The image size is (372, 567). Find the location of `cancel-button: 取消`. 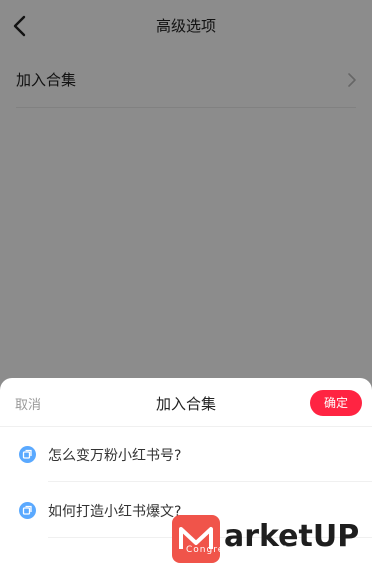

cancel-button: 取消 is located at coordinates (28, 403).